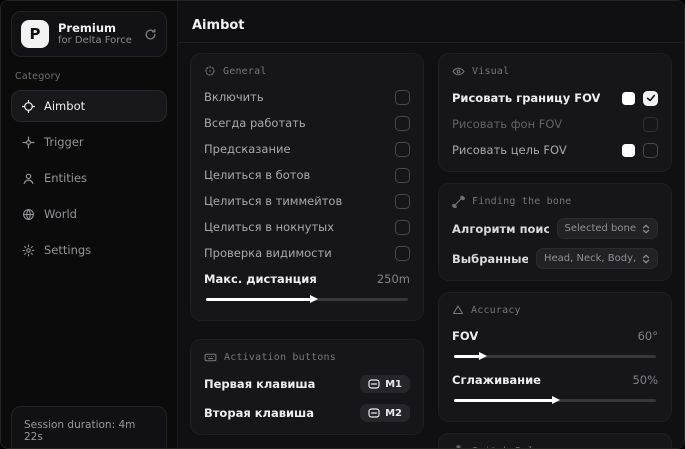  What do you see at coordinates (393, 413) in the screenshot?
I see `keybind-value: M2` at bounding box center [393, 413].